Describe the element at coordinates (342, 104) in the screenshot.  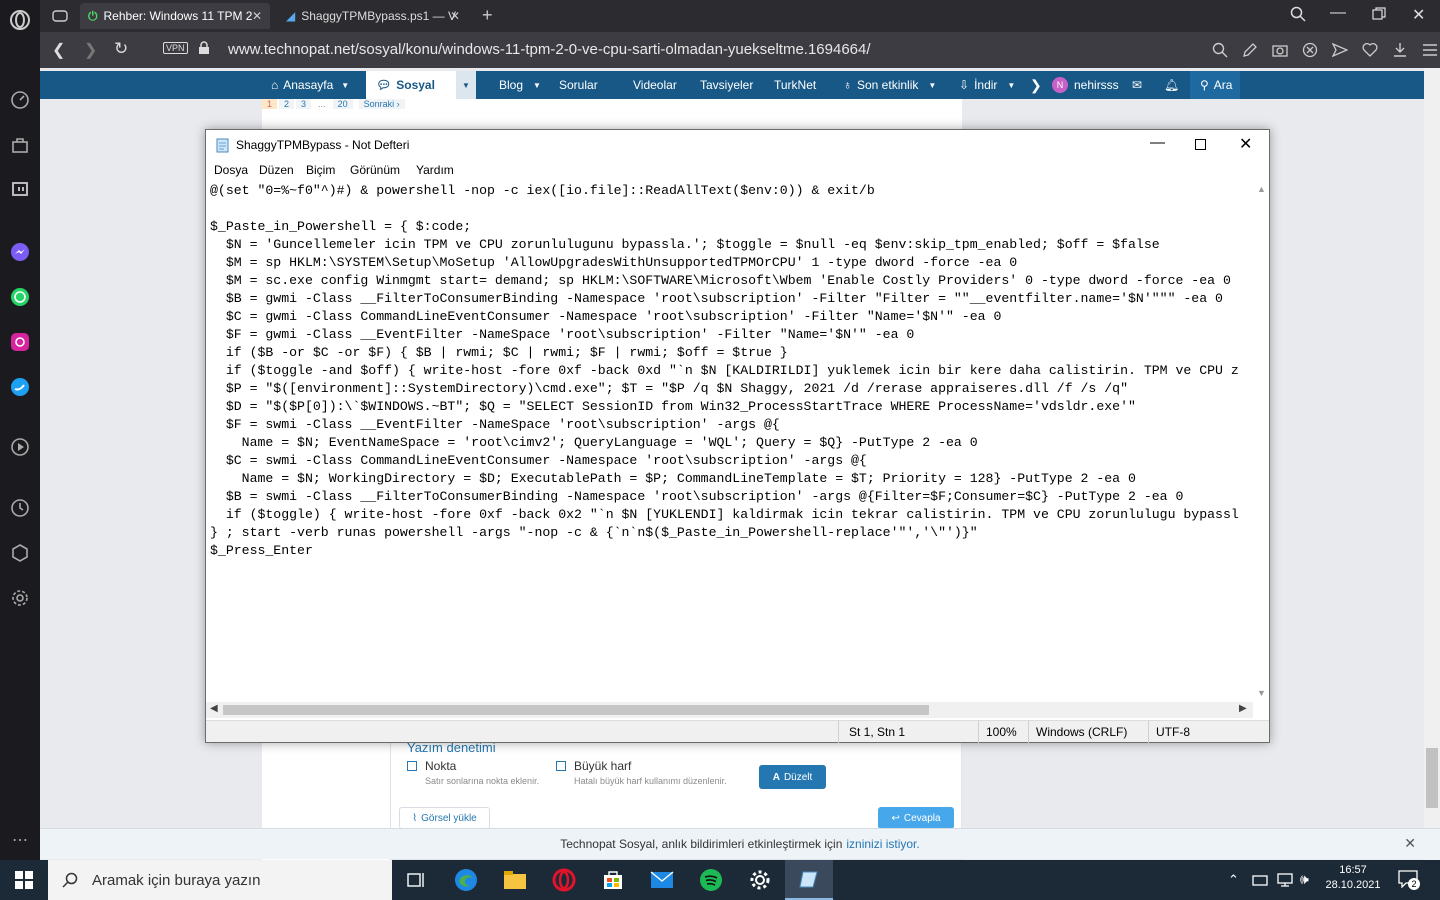
I see `page-link: 20` at that location.